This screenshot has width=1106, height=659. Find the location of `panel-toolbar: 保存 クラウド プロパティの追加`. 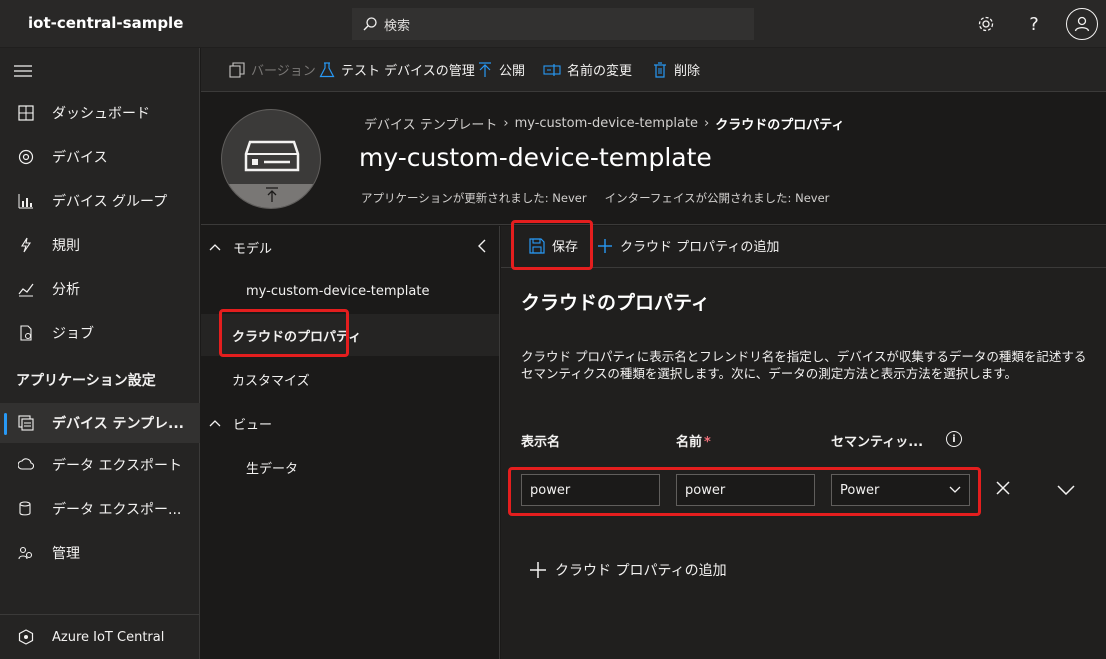

panel-toolbar: 保存 クラウド プロパティの追加 is located at coordinates (803, 247).